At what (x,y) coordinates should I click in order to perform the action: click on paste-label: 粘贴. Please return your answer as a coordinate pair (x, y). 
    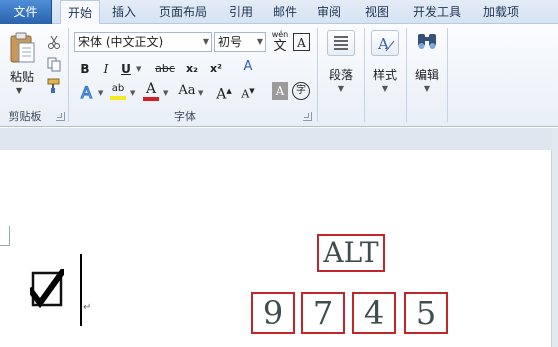
    Looking at the image, I should click on (21, 77).